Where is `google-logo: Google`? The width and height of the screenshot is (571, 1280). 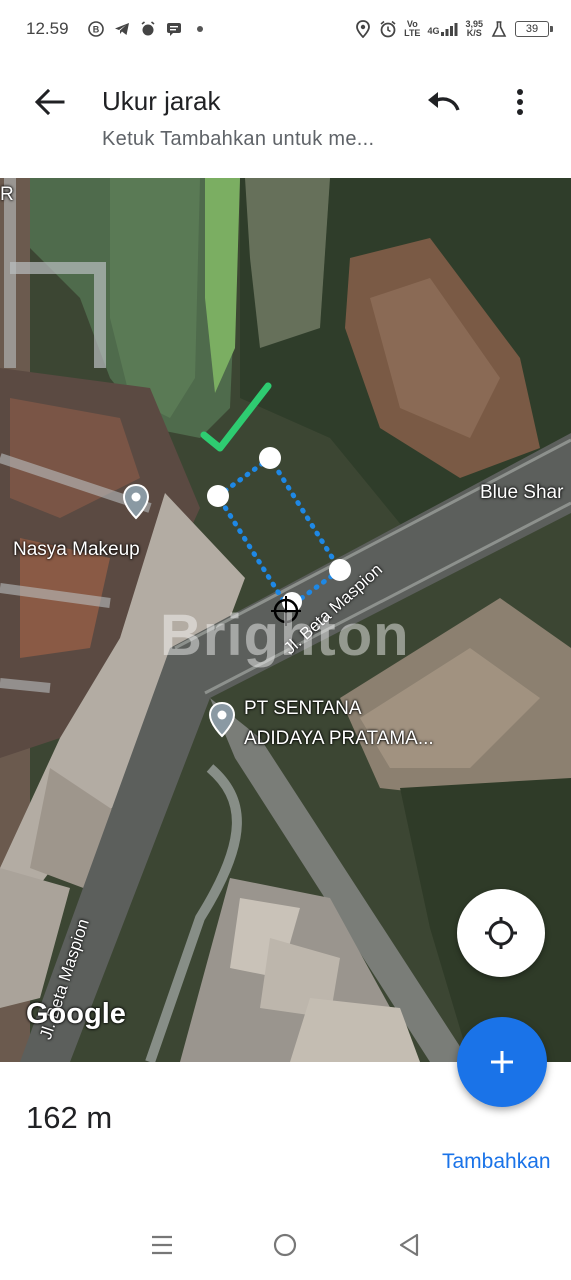 google-logo: Google is located at coordinates (76, 1014).